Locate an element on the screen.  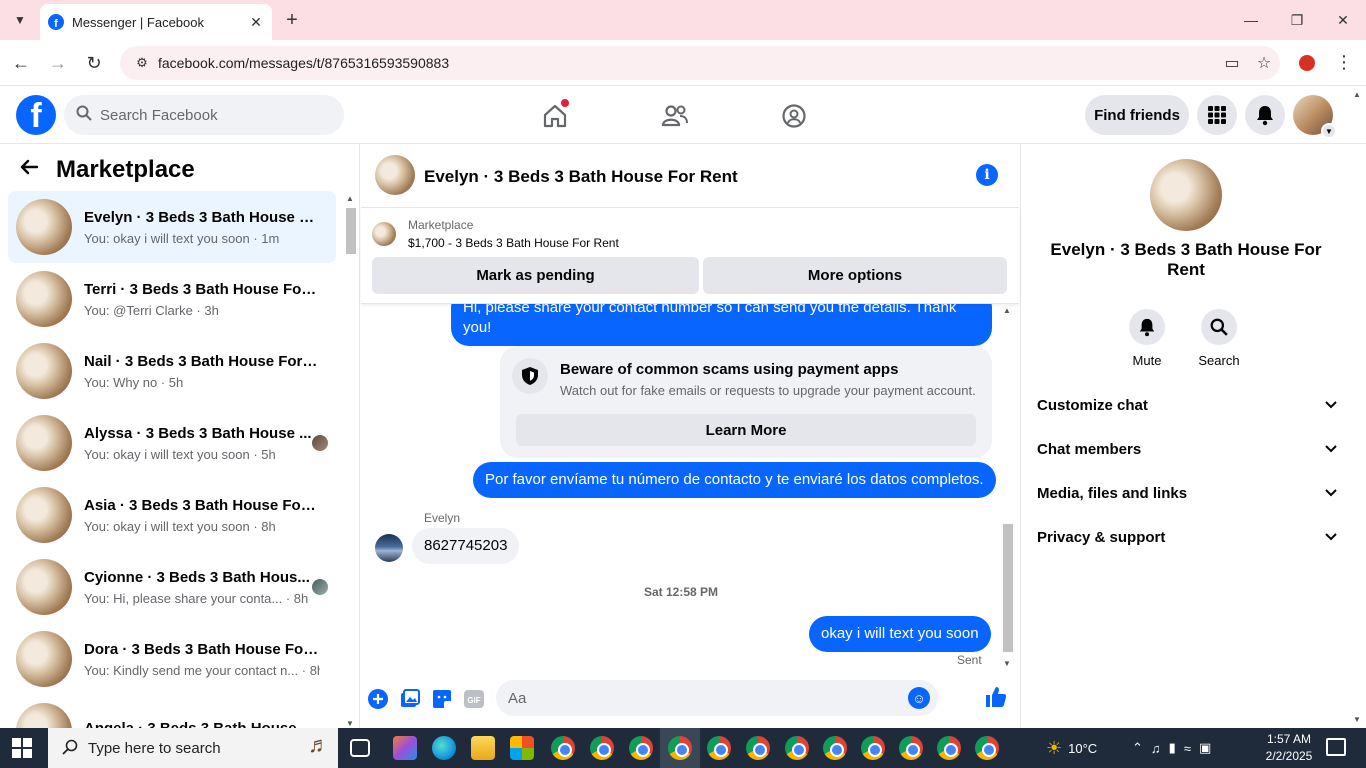
edge-browser-icon is located at coordinates (444, 748).